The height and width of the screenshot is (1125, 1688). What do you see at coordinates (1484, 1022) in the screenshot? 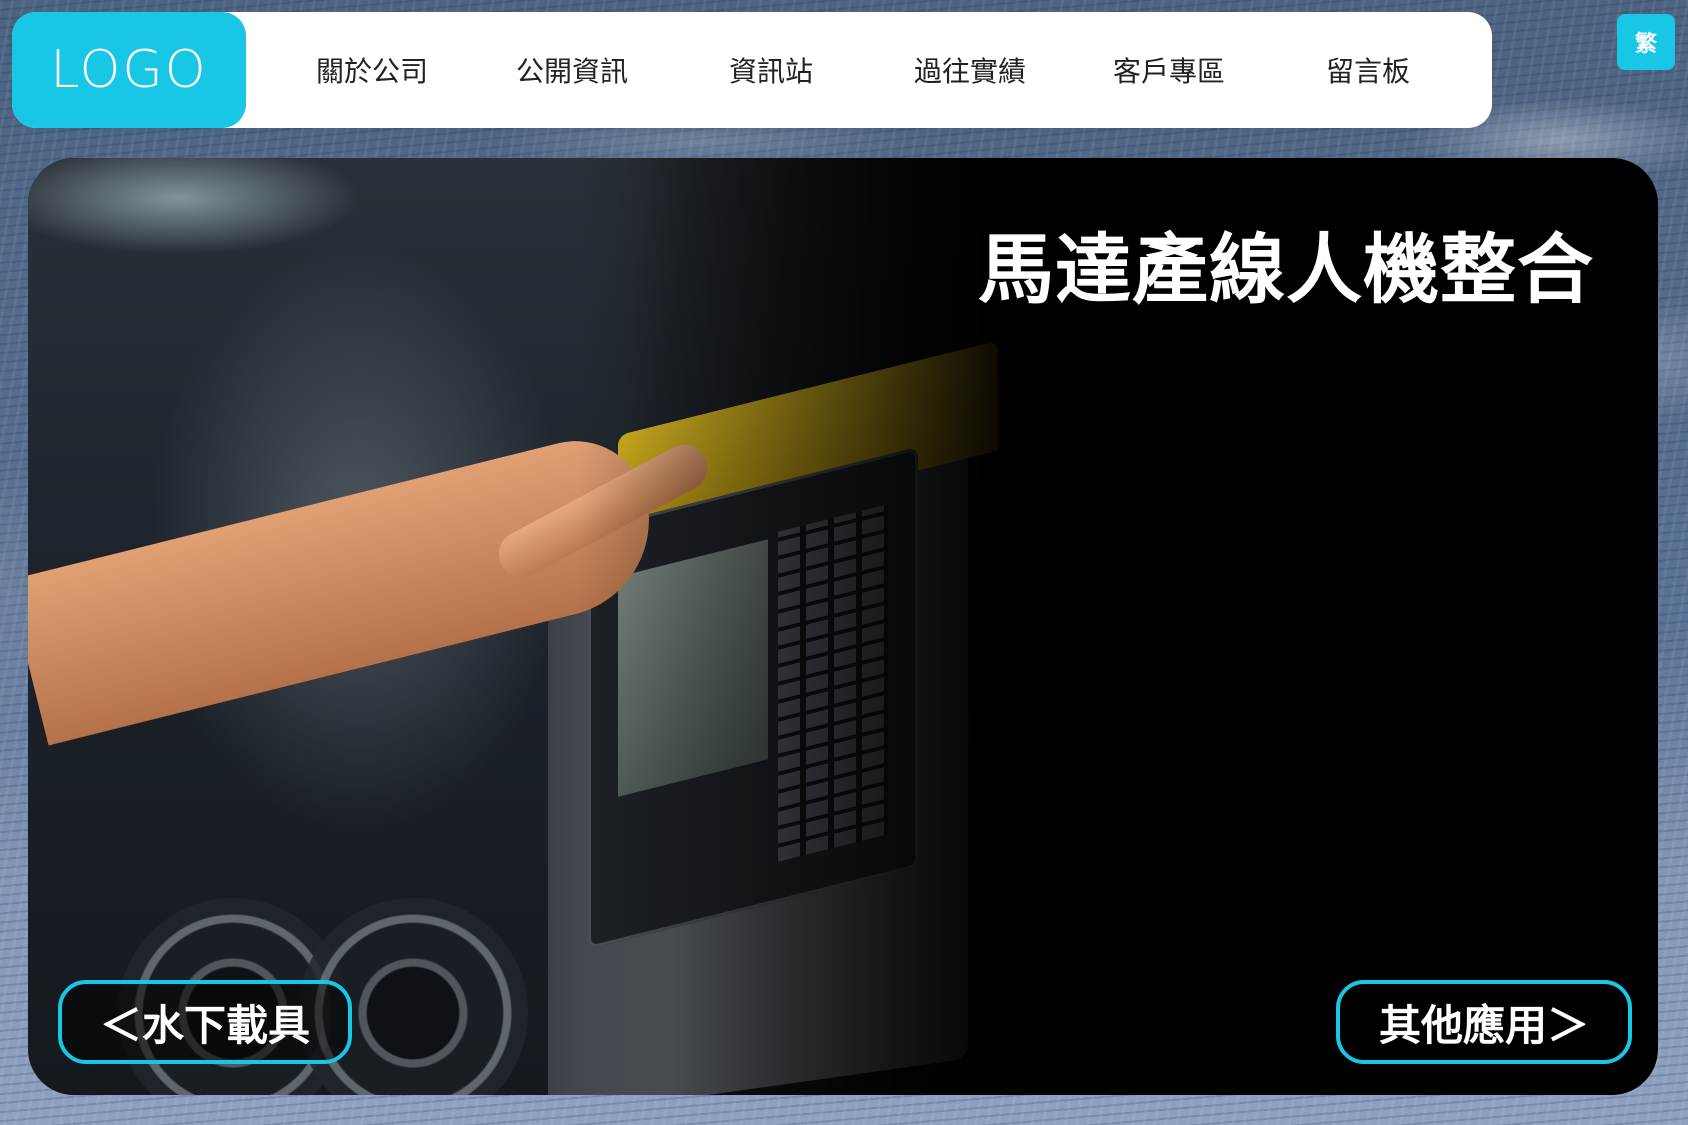
I see `next-case-button: 其他應用＞` at bounding box center [1484, 1022].